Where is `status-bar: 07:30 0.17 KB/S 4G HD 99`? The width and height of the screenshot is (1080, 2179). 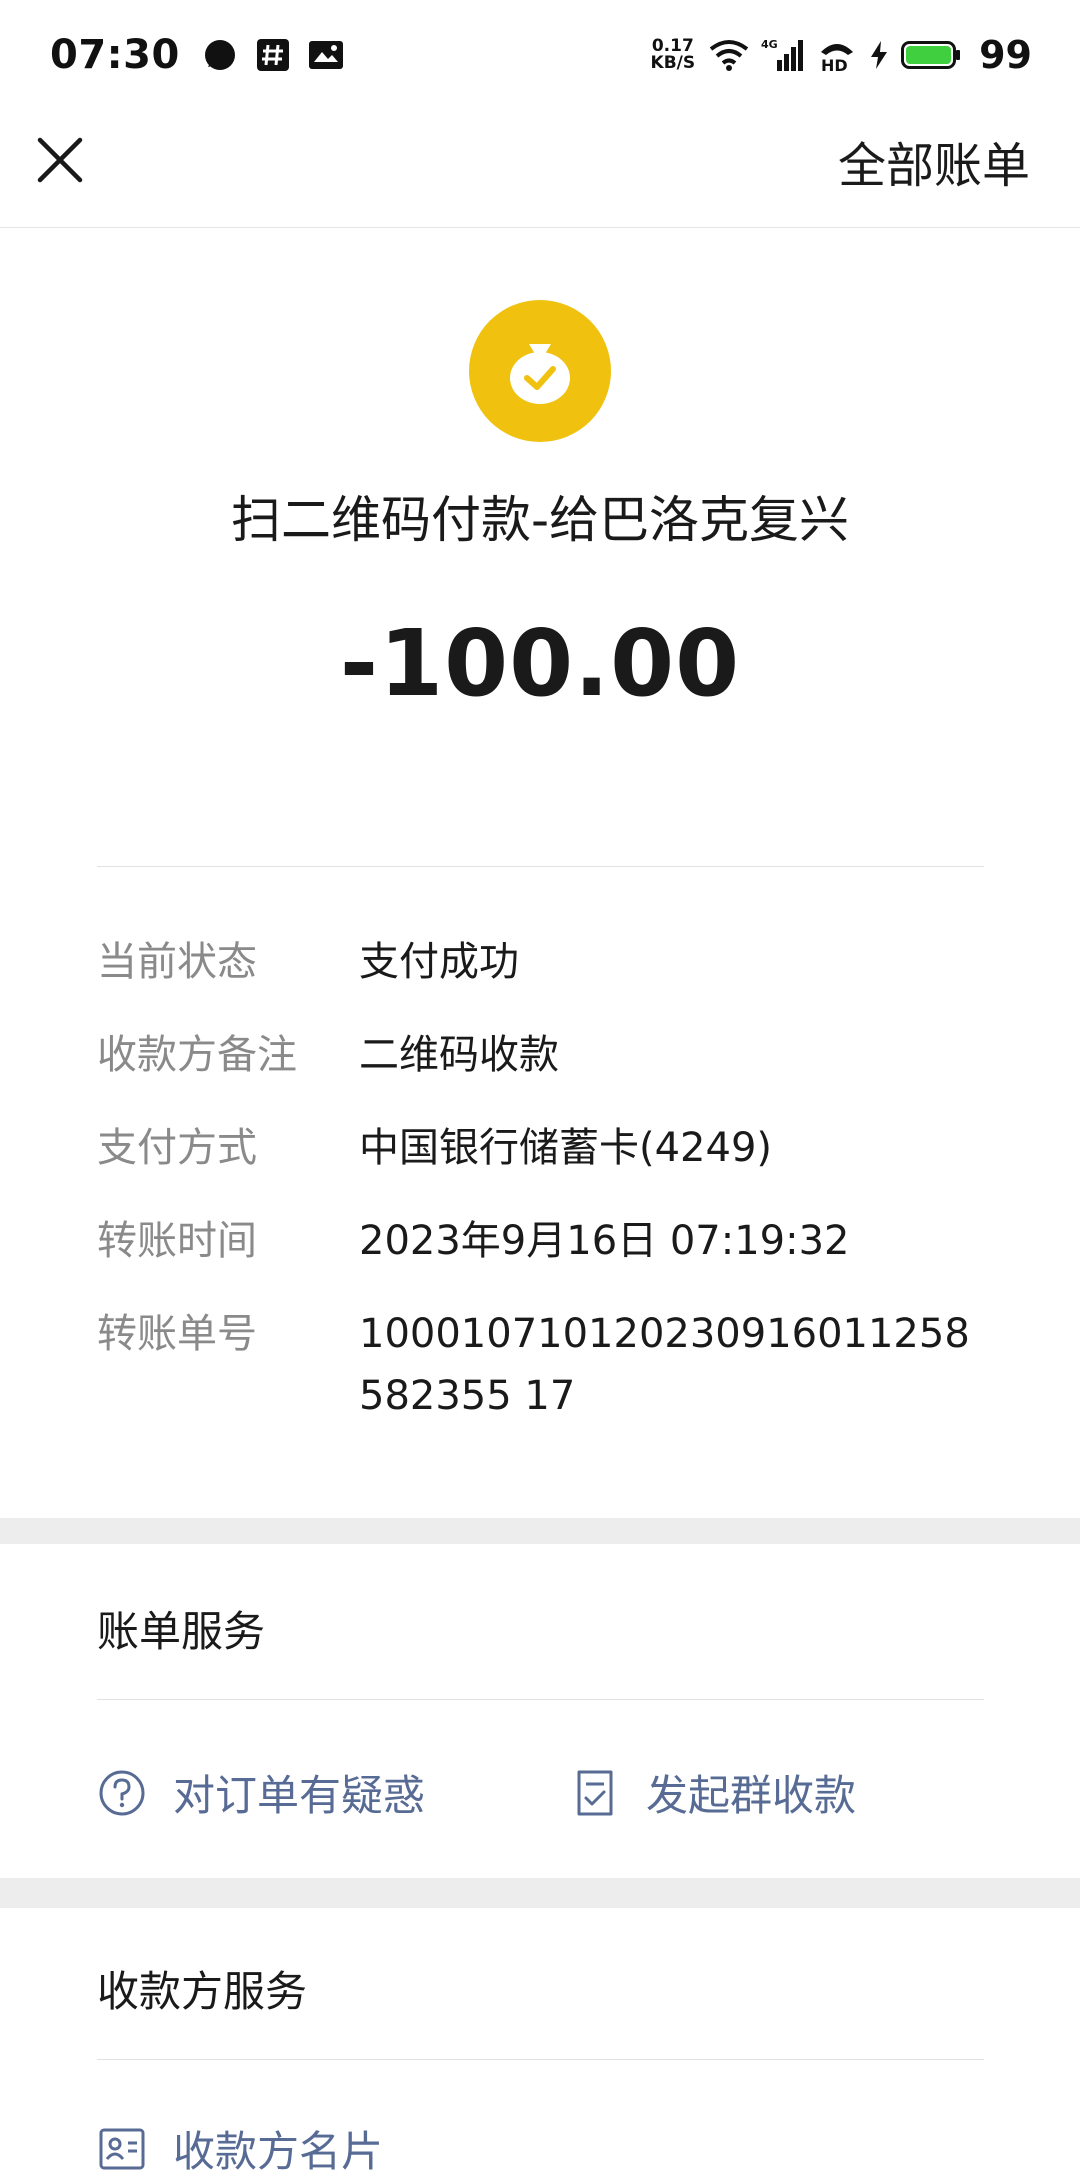 status-bar: 07:30 0.17 KB/S 4G HD 99 is located at coordinates (540, 55).